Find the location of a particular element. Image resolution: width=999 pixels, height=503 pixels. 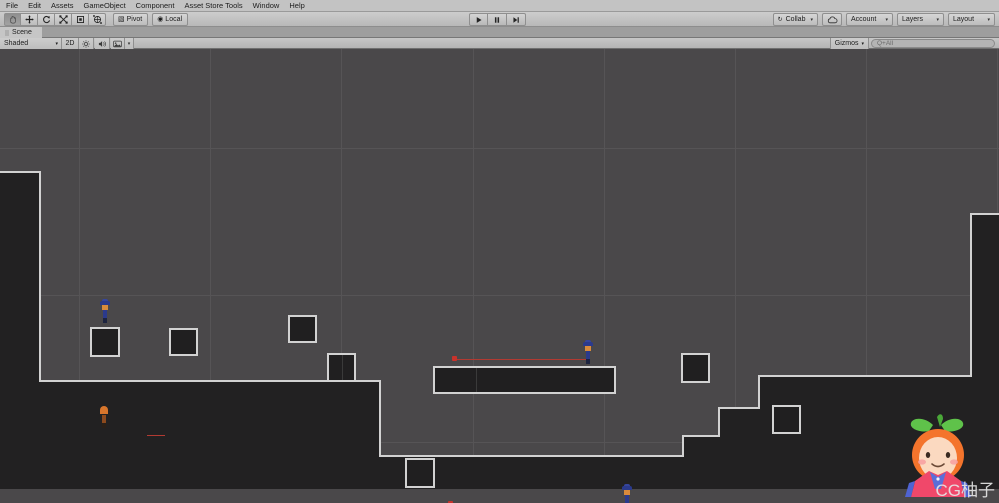

globe-icon: ◉ is located at coordinates (160, 19).